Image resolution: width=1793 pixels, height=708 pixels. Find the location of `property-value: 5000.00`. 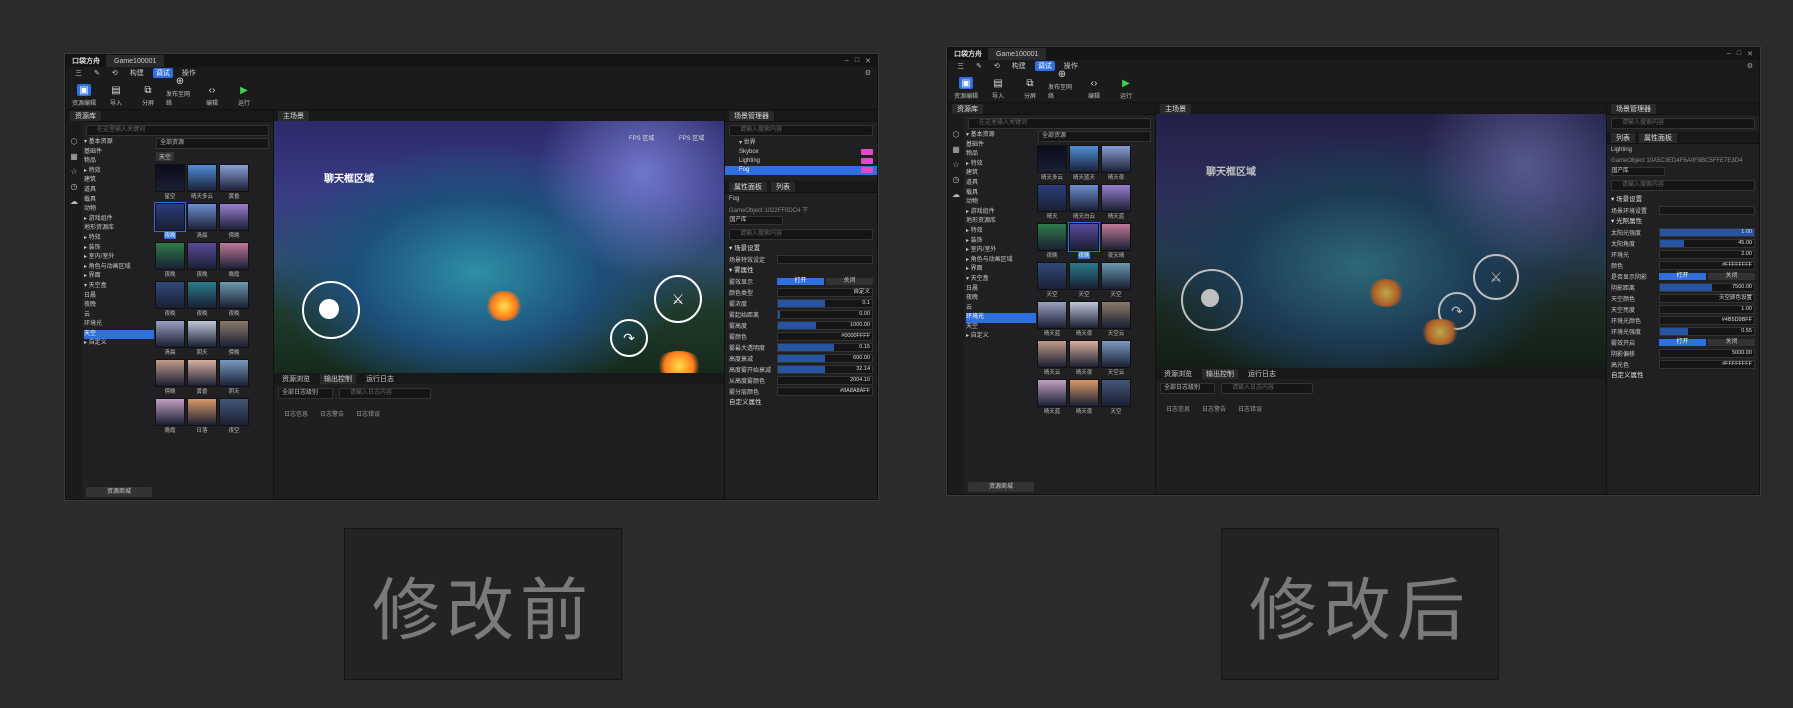

property-value: 5000.00 is located at coordinates (1707, 353).